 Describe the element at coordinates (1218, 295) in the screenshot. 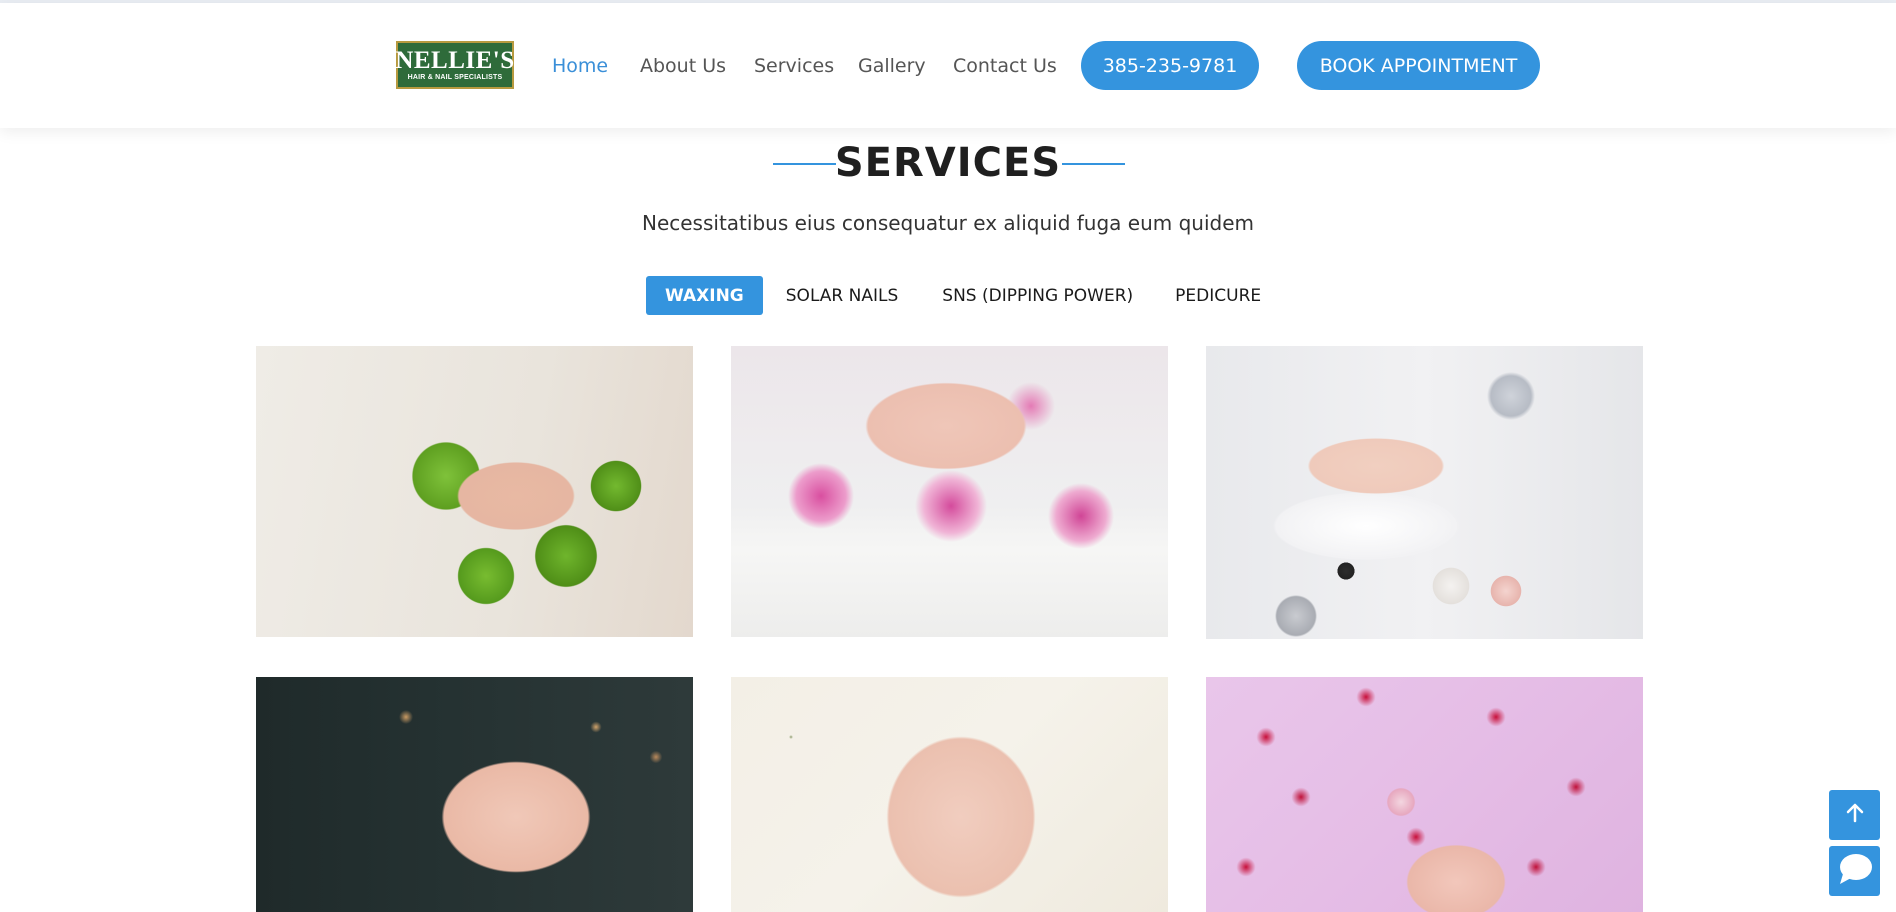

I see `filter-pedicure: PEDICURE` at that location.